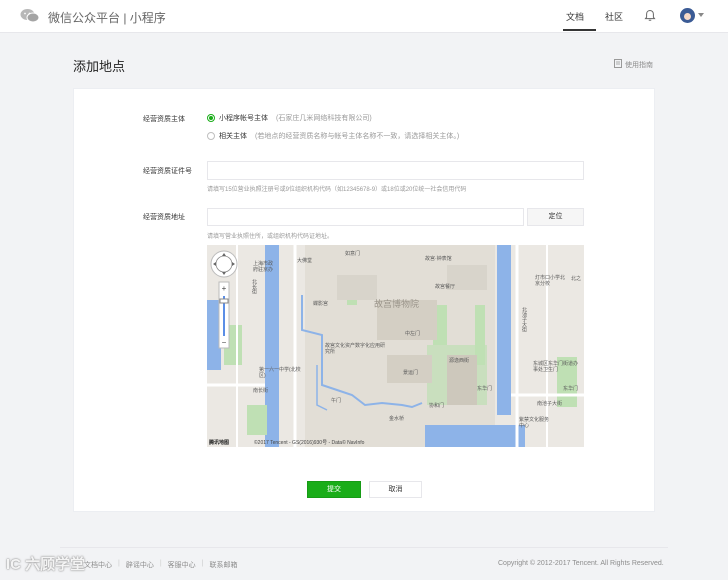 The width and height of the screenshot is (728, 580). I want to click on chevron-down-icon, so click(701, 15).